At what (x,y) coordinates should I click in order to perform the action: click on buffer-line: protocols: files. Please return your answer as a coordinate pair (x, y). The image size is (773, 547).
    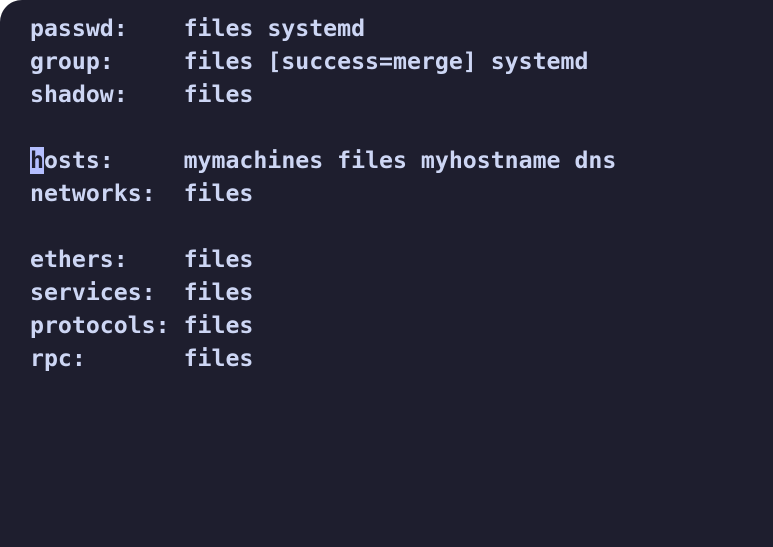
    Looking at the image, I should click on (401, 325).